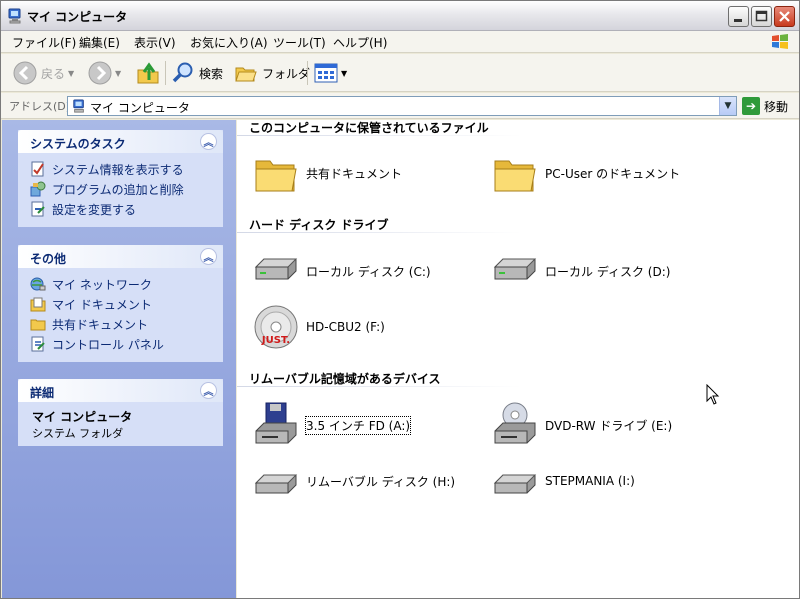  Describe the element at coordinates (738, 16) in the screenshot. I see `minimize-button` at that location.